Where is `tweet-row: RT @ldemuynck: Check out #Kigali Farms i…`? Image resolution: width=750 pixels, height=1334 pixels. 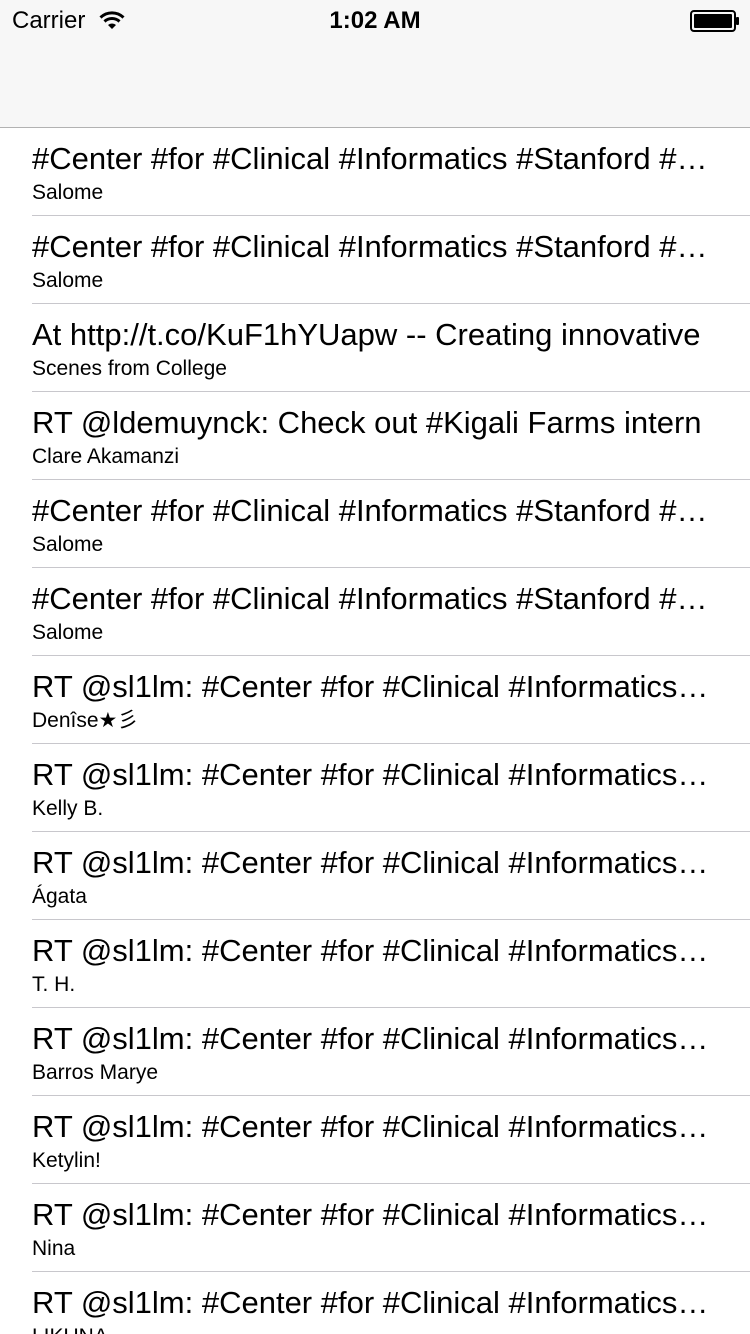
tweet-row: RT @ldemuynck: Check out #Kigali Farms i… is located at coordinates (375, 436).